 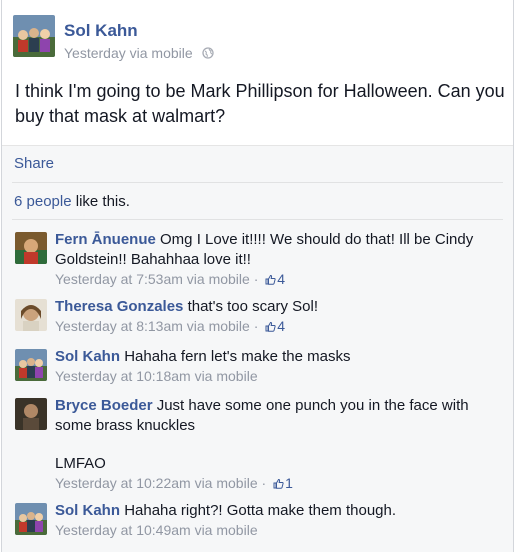 What do you see at coordinates (275, 530) in the screenshot?
I see `comment-meta: Yesterday at 10:49am via mobile` at bounding box center [275, 530].